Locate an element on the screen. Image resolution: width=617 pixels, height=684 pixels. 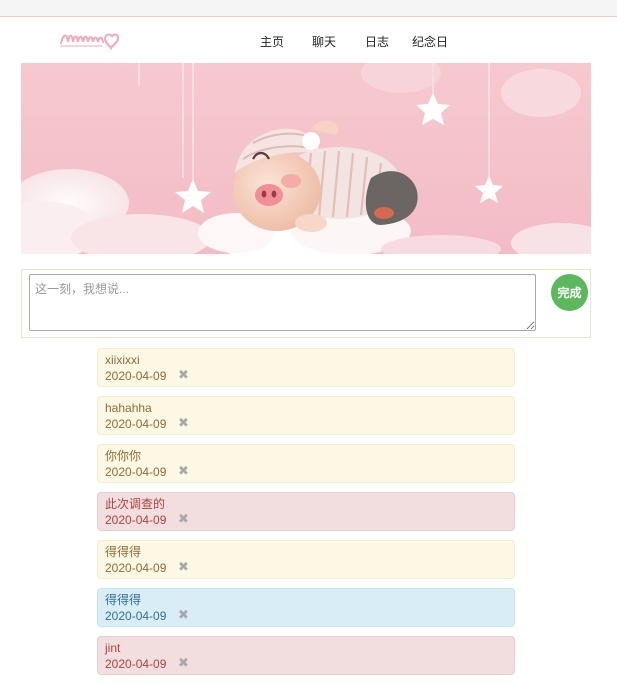
nav-item-home: 主页 is located at coordinates (272, 41).